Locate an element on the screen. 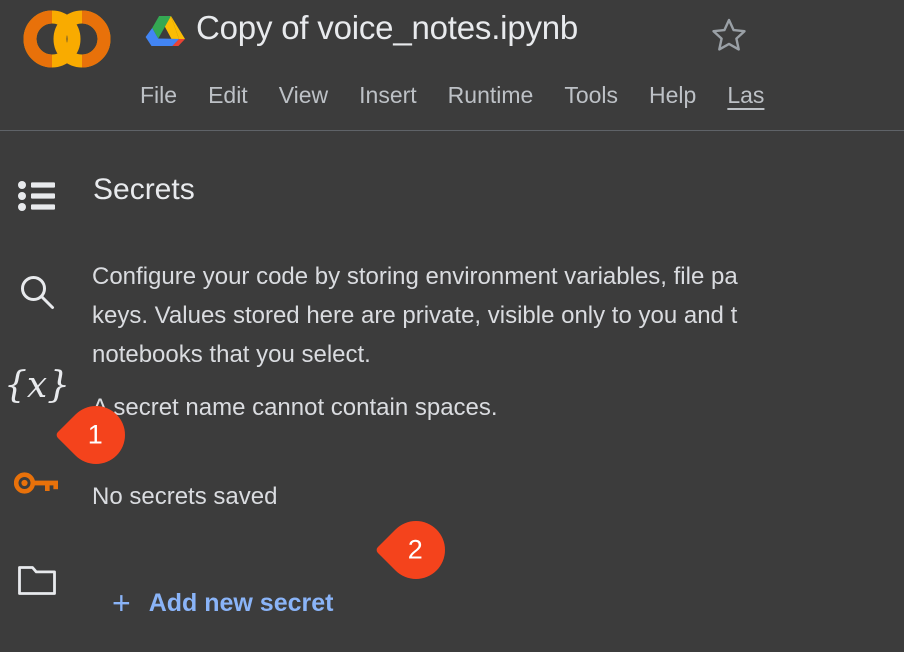 The image size is (904, 652). menu-item-insert: Insert is located at coordinates (388, 95).